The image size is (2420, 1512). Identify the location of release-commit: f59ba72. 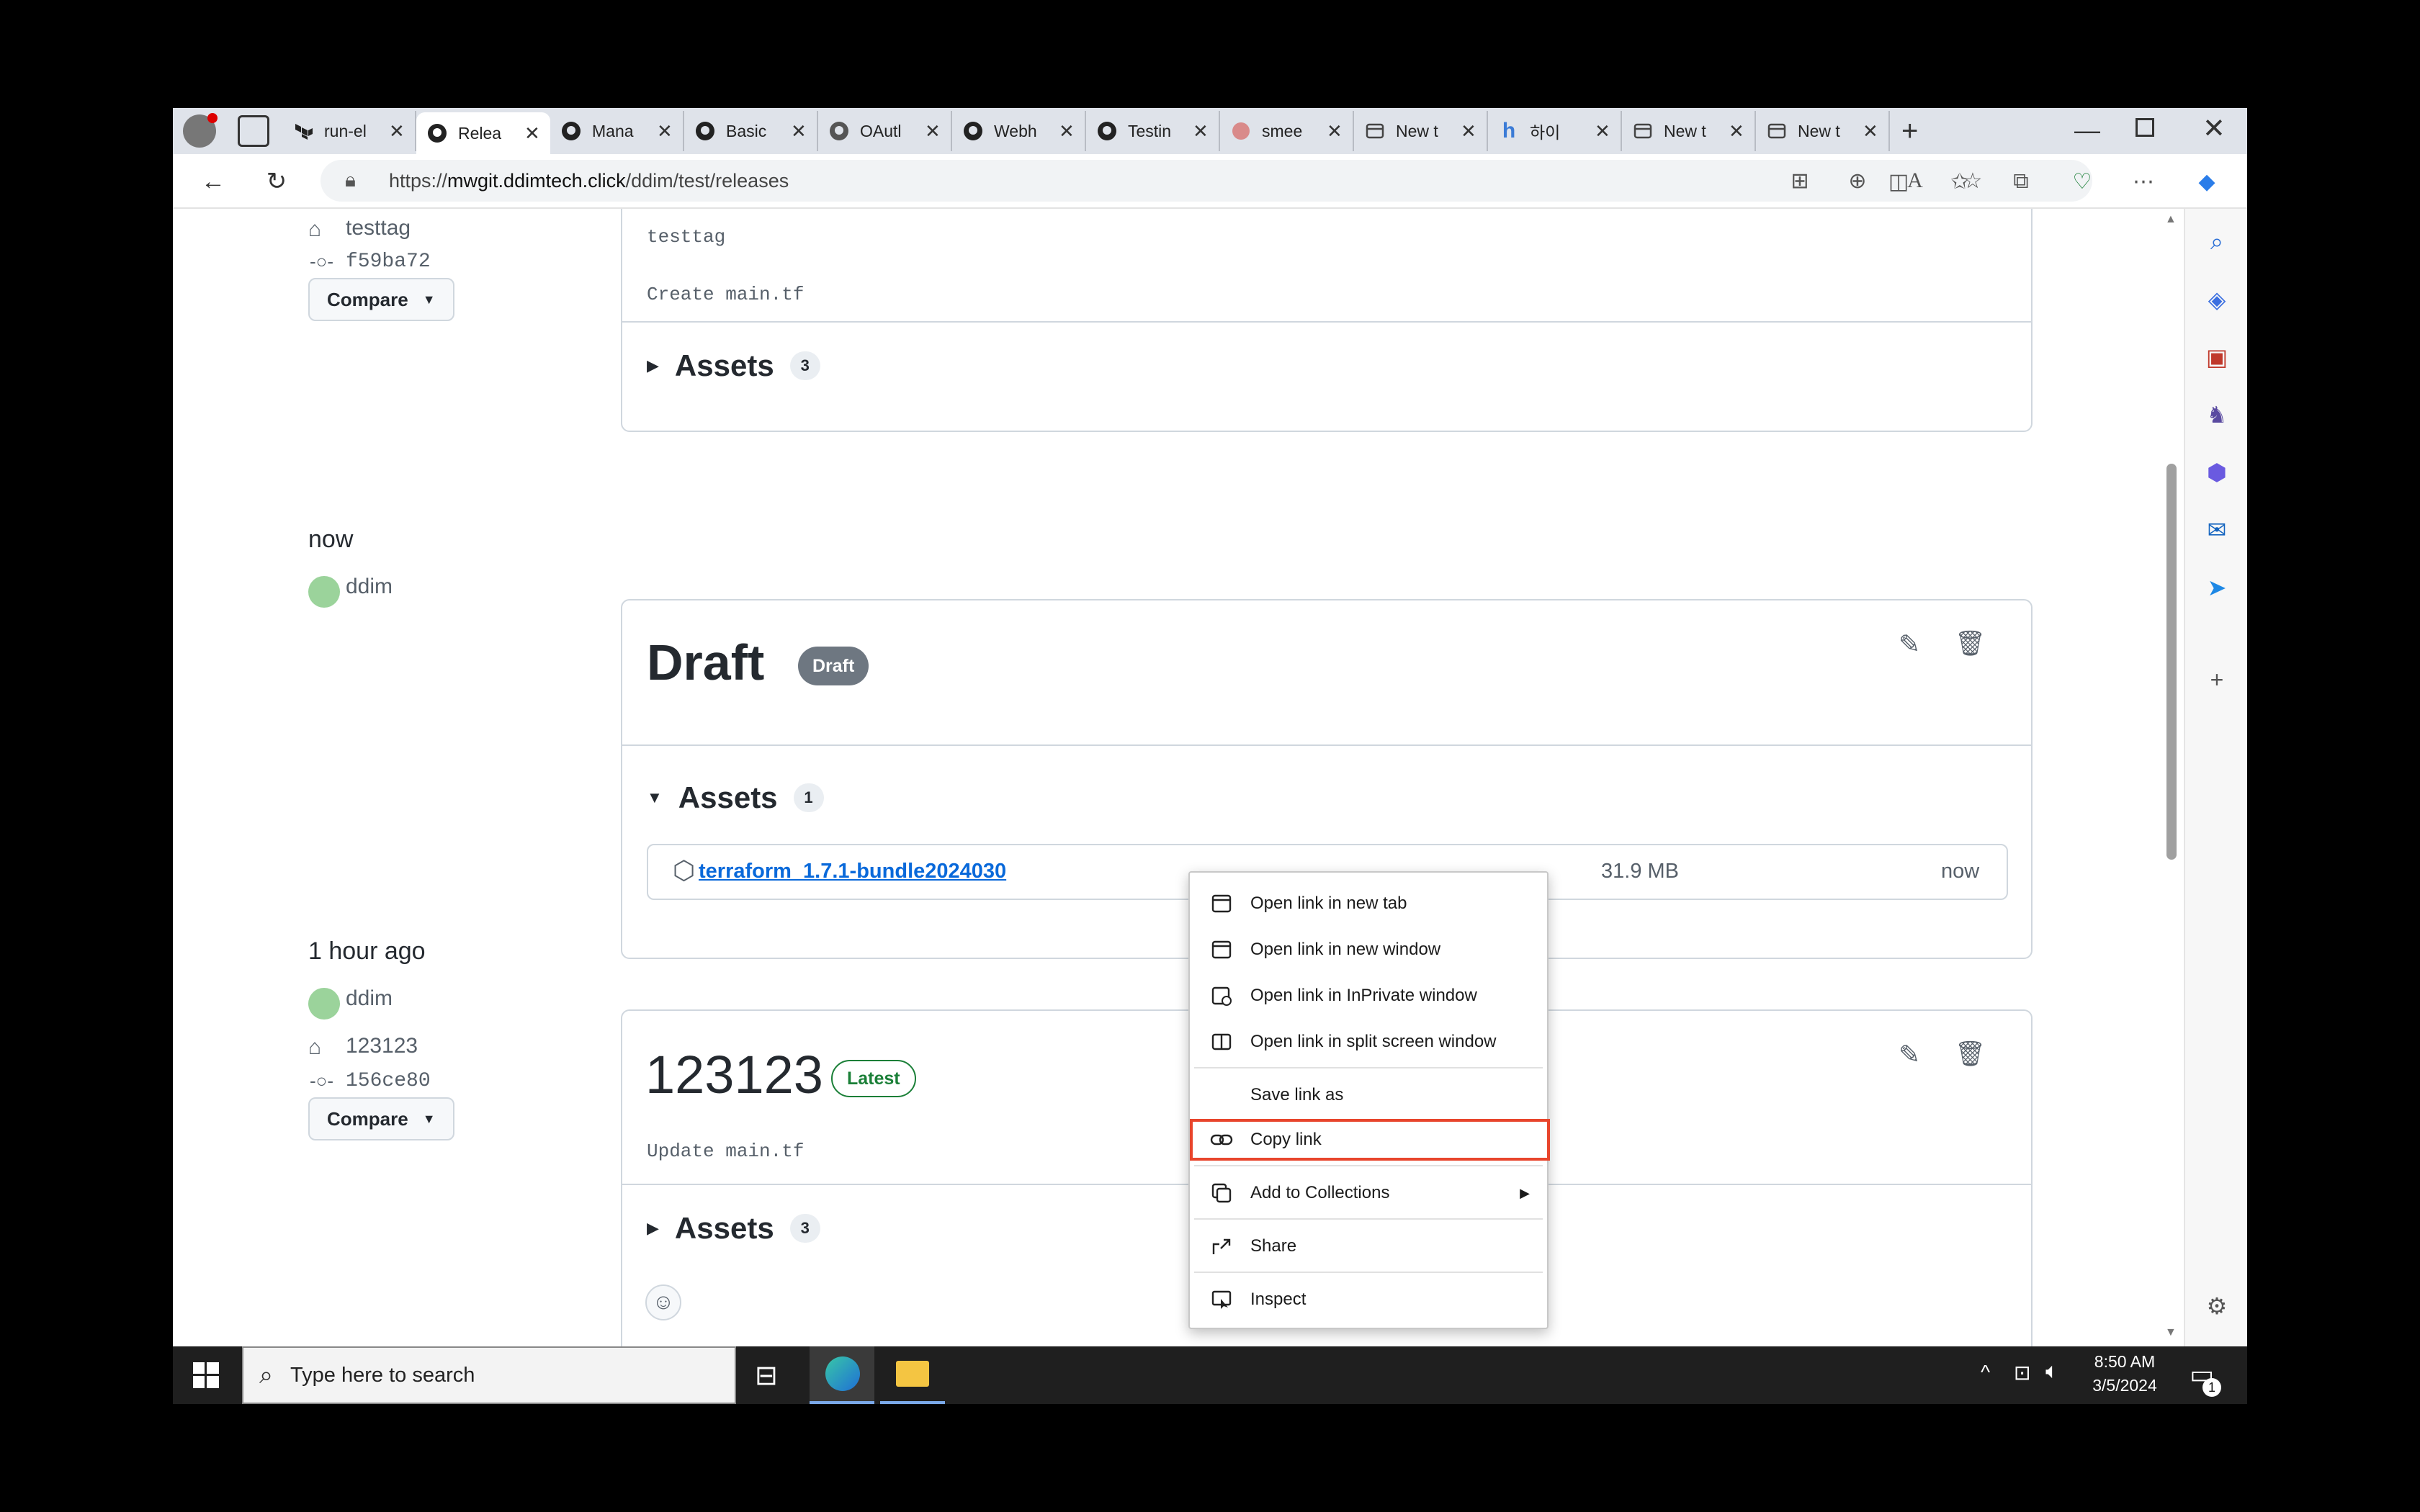
(388, 262).